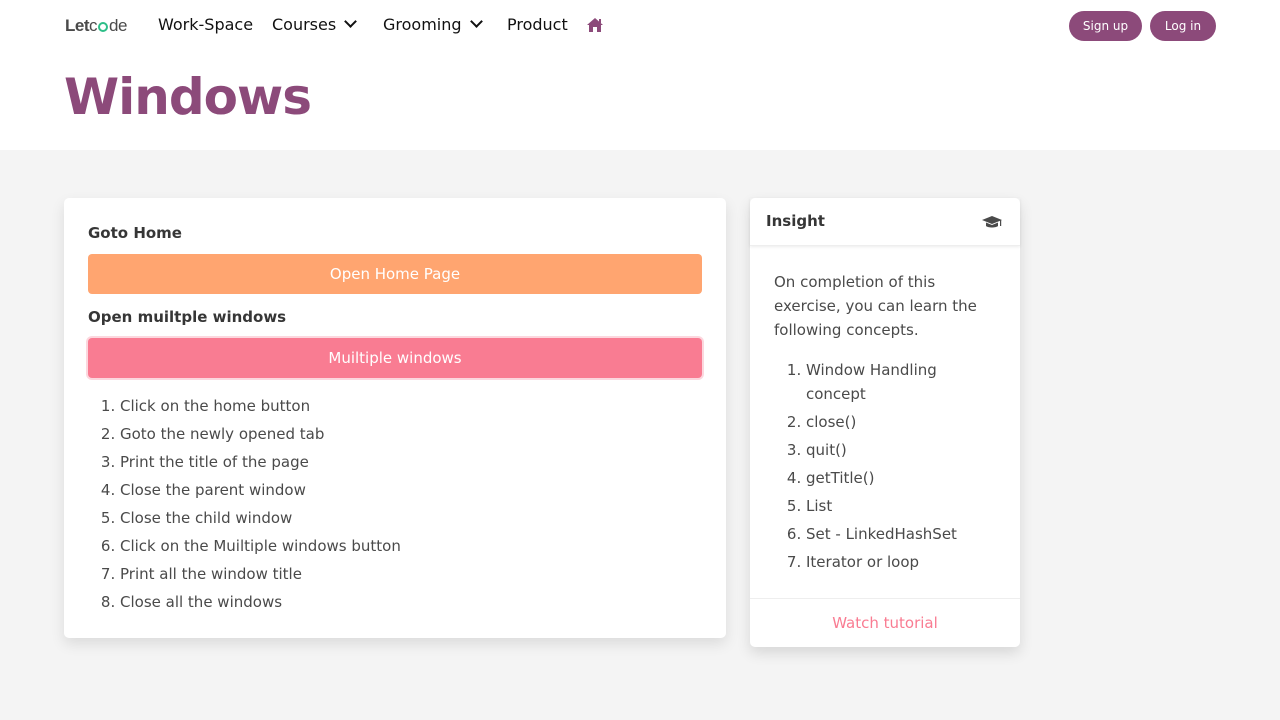  What do you see at coordinates (901, 422) in the screenshot?
I see `list-item: close()` at bounding box center [901, 422].